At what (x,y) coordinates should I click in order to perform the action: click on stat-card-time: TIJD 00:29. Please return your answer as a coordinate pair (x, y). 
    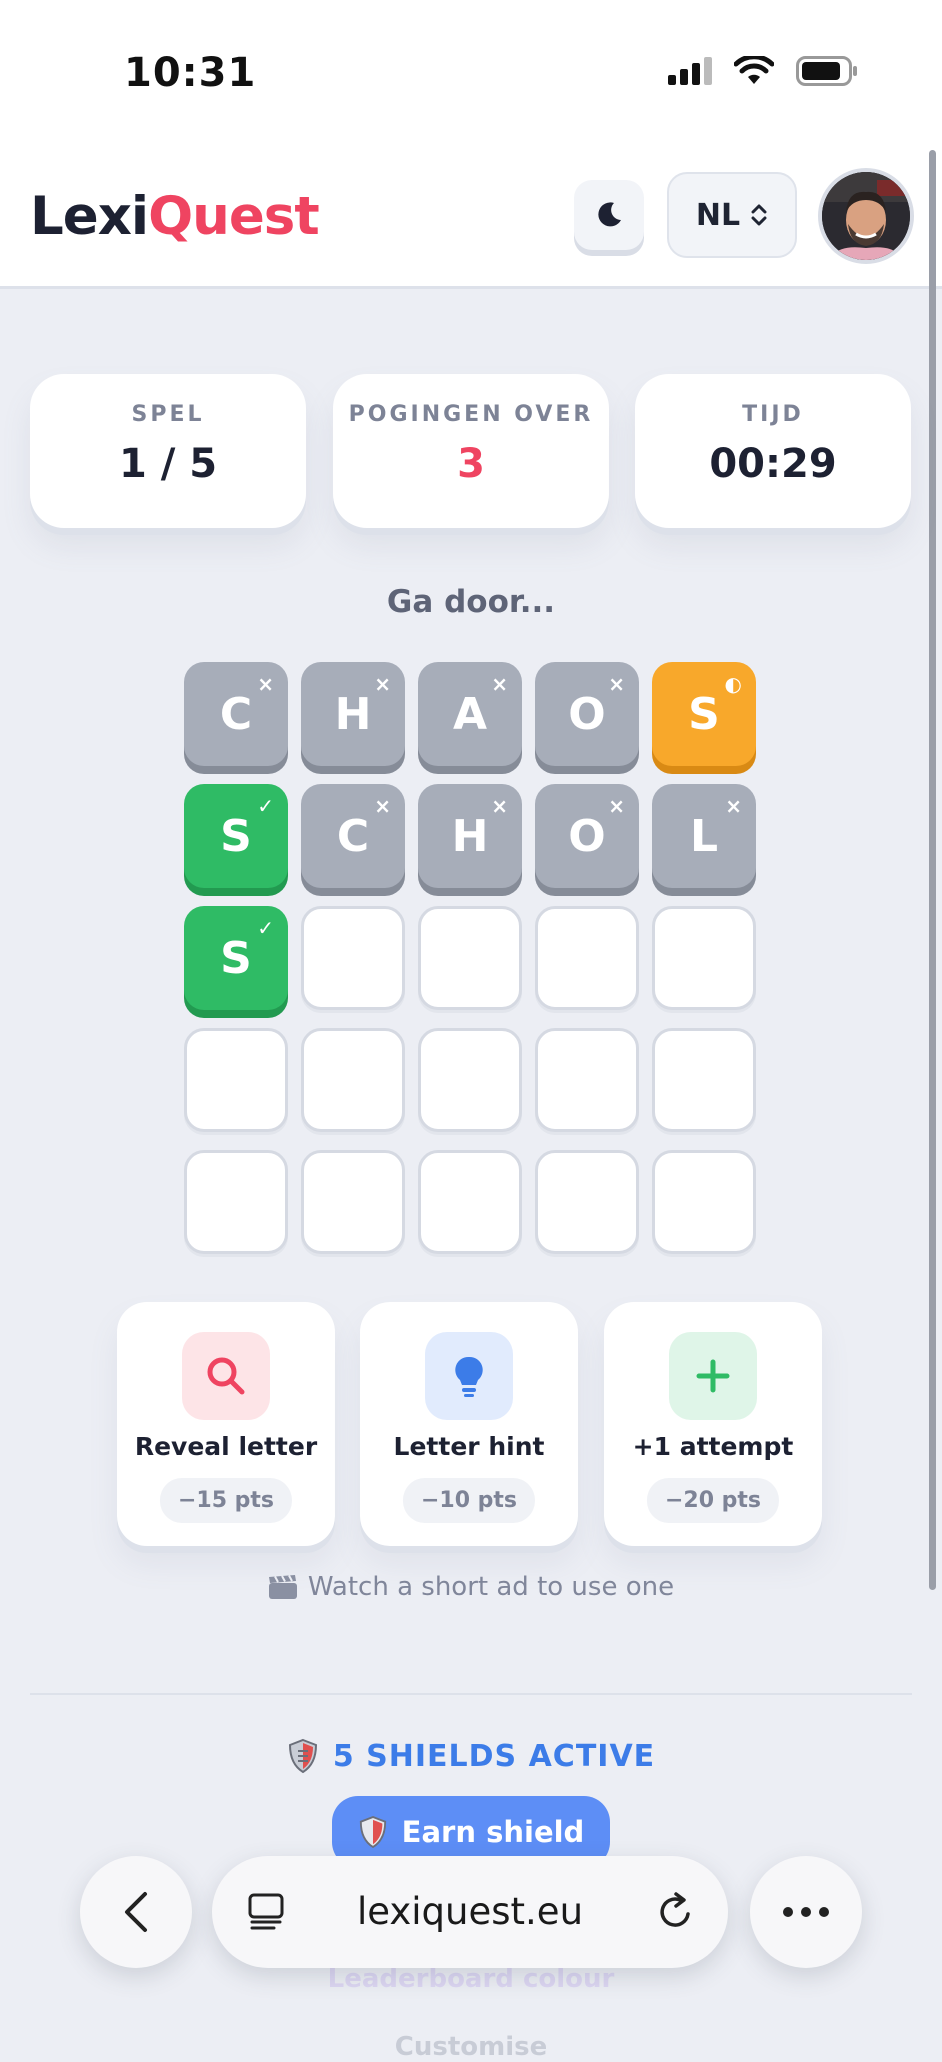
    Looking at the image, I should click on (773, 451).